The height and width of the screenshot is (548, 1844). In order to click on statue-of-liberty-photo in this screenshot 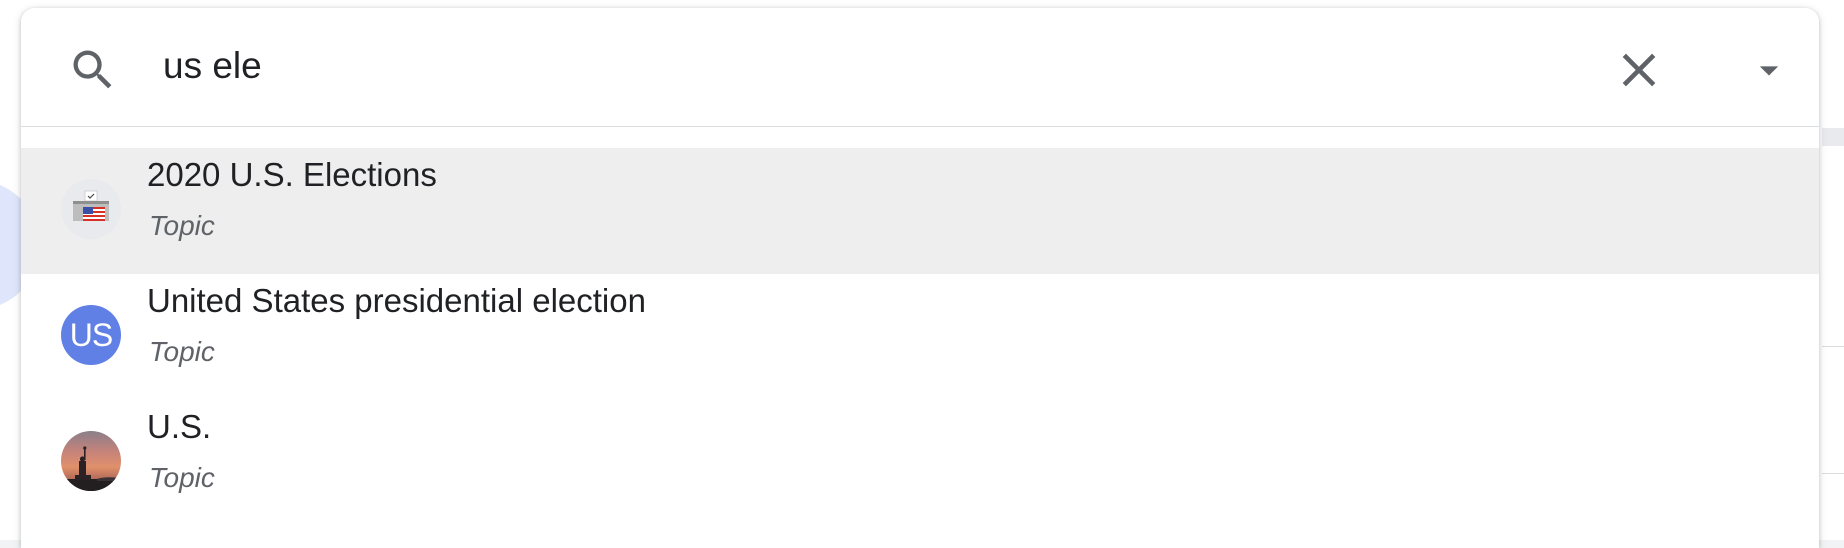, I will do `click(91, 461)`.